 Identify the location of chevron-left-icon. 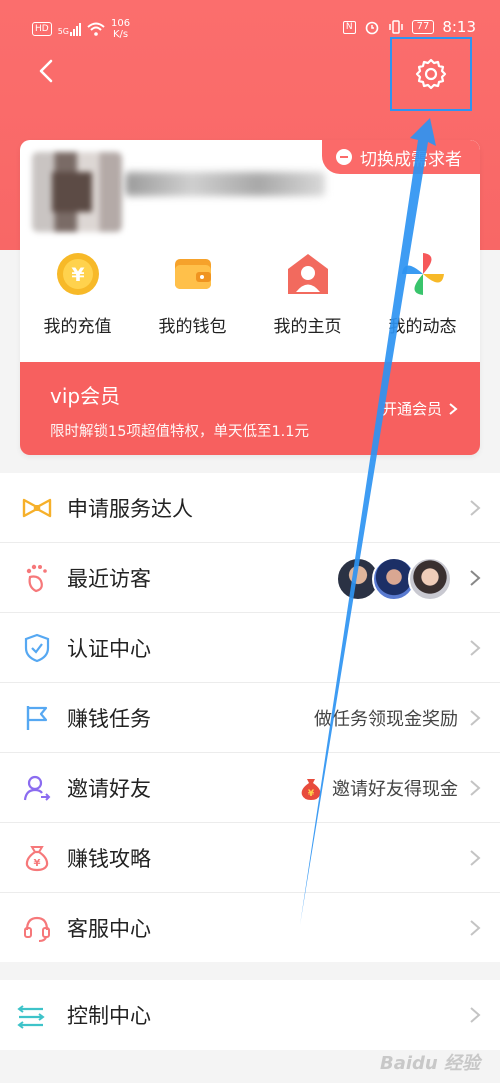
(46, 71).